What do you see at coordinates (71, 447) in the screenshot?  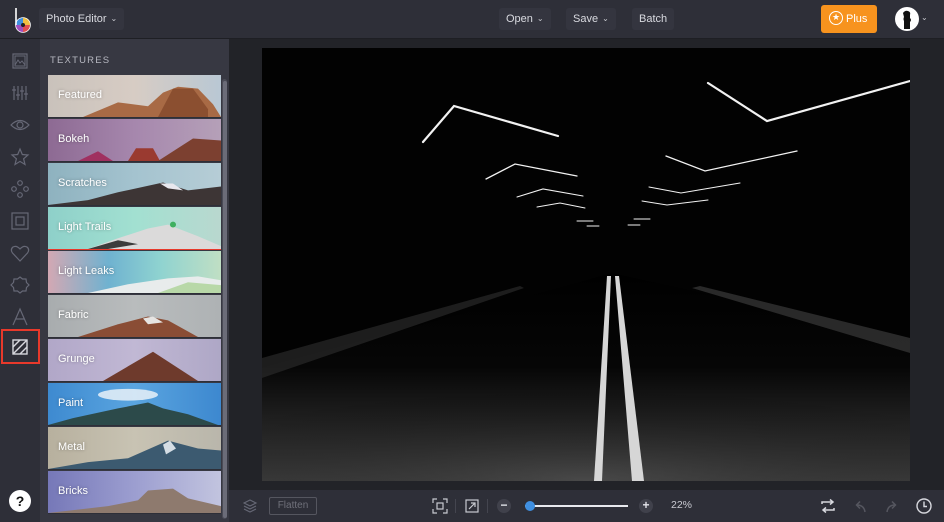 I see `texture-label: Metal` at bounding box center [71, 447].